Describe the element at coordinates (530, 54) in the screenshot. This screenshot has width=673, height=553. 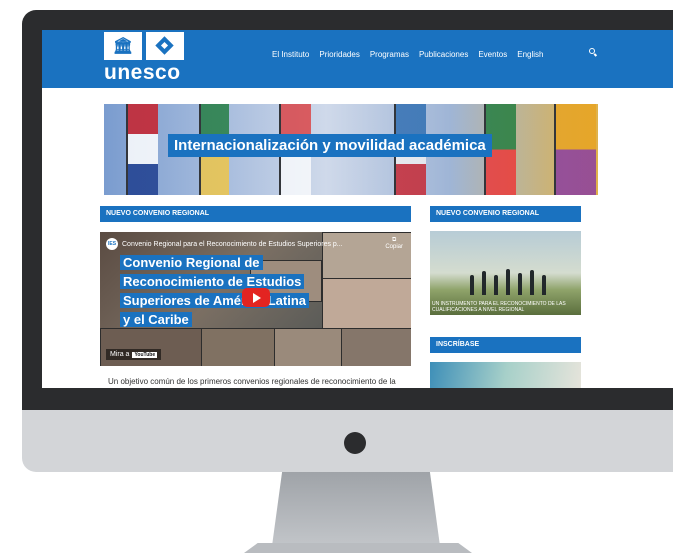
I see `nav-item-english: English` at that location.